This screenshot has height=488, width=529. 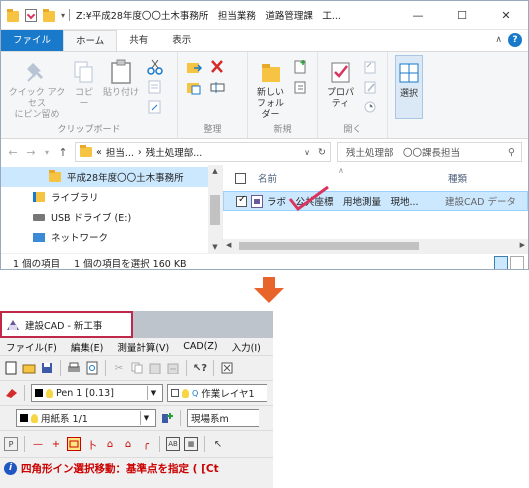 I want to click on print-icon, so click(x=74, y=368).